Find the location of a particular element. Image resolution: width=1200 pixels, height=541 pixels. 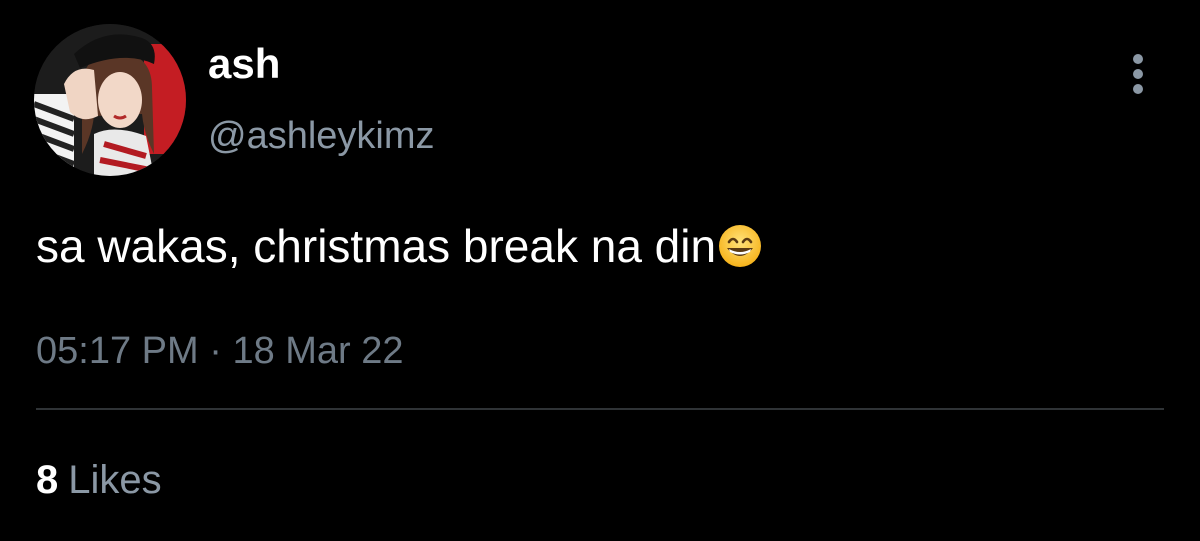

tweet-time: 05:17 PM is located at coordinates (117, 351).